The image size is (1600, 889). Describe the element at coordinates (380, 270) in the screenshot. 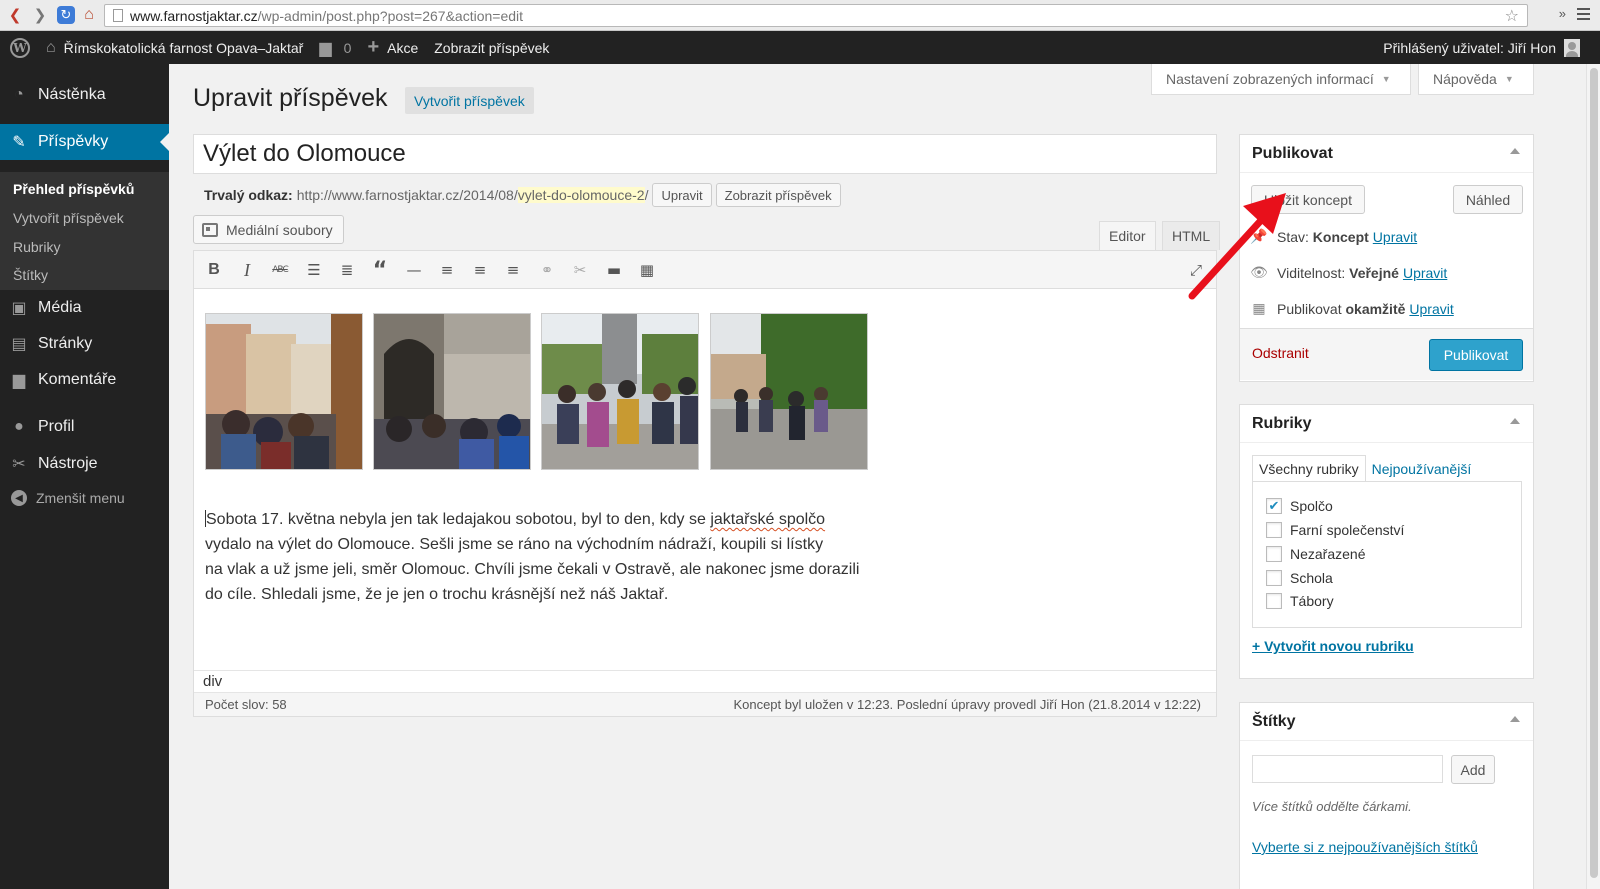

I see `blockquote-icon: “` at that location.